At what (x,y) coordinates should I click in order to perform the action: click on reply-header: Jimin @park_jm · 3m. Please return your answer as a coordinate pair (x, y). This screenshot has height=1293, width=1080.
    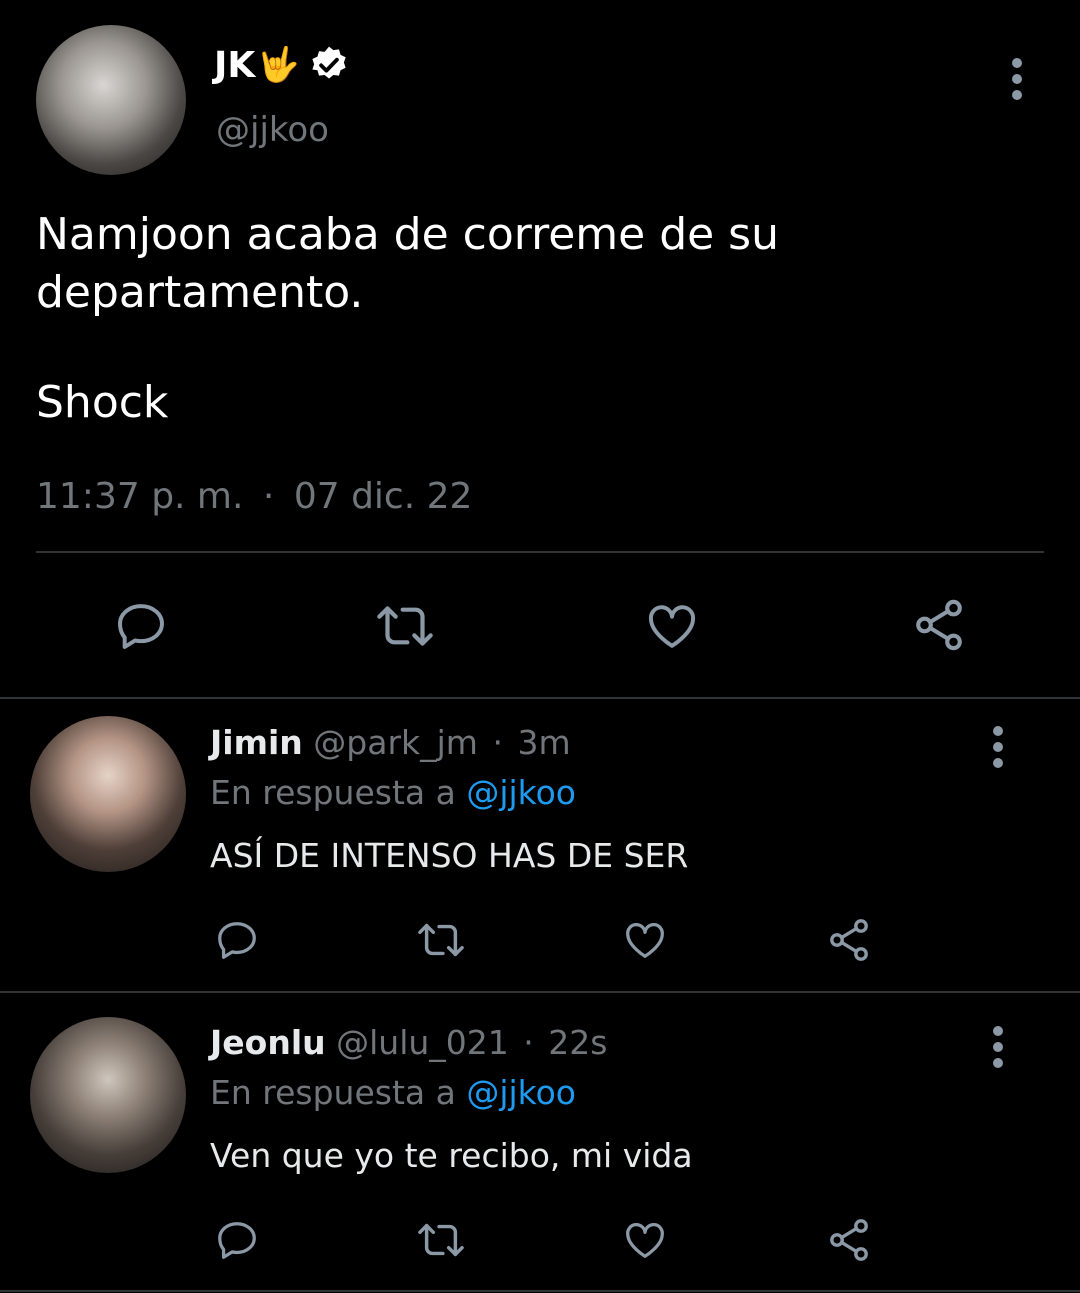
    Looking at the image, I should click on (390, 742).